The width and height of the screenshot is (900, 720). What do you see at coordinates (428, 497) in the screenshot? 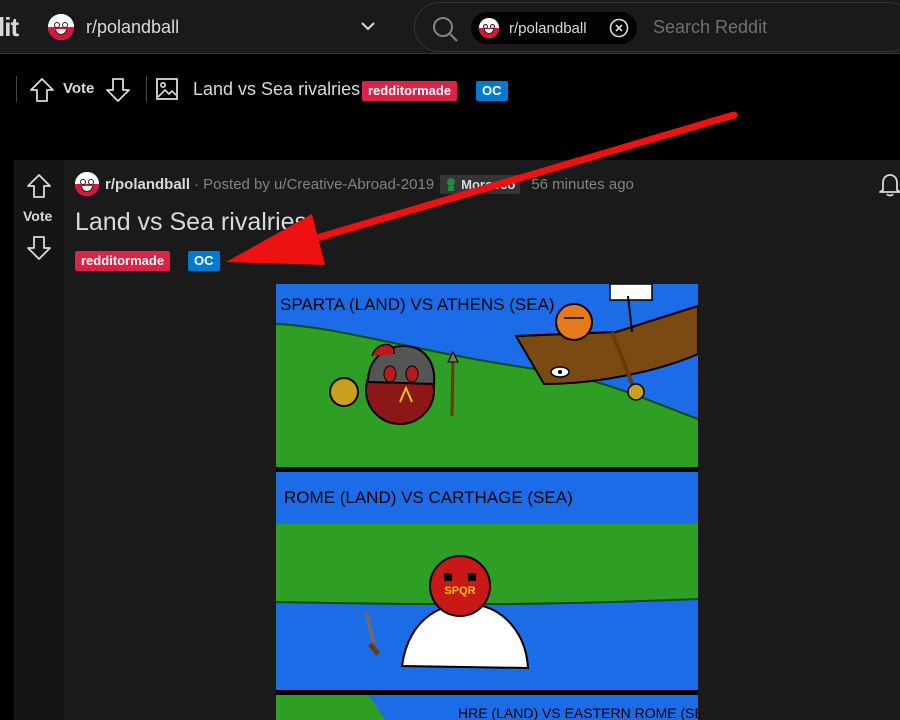
I see `comic-caption: ROME (LAND) VS CARTHAGE (SEA)` at bounding box center [428, 497].